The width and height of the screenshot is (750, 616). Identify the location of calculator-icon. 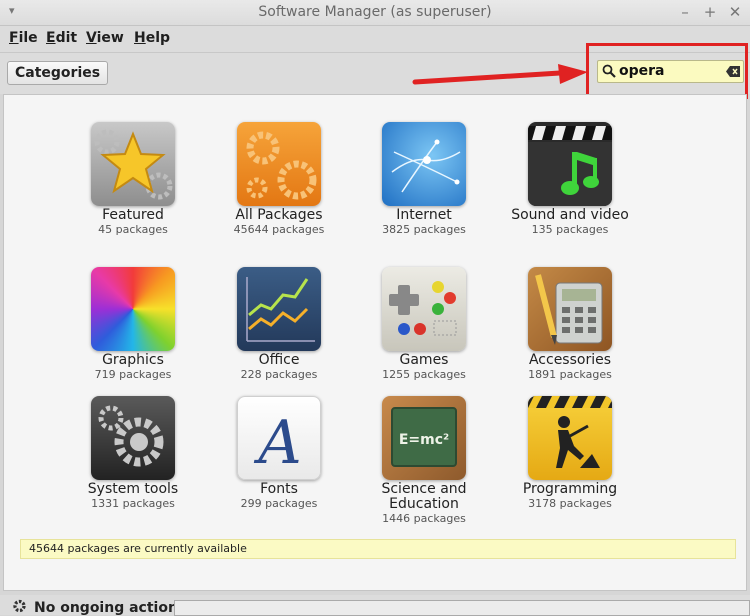
(570, 309).